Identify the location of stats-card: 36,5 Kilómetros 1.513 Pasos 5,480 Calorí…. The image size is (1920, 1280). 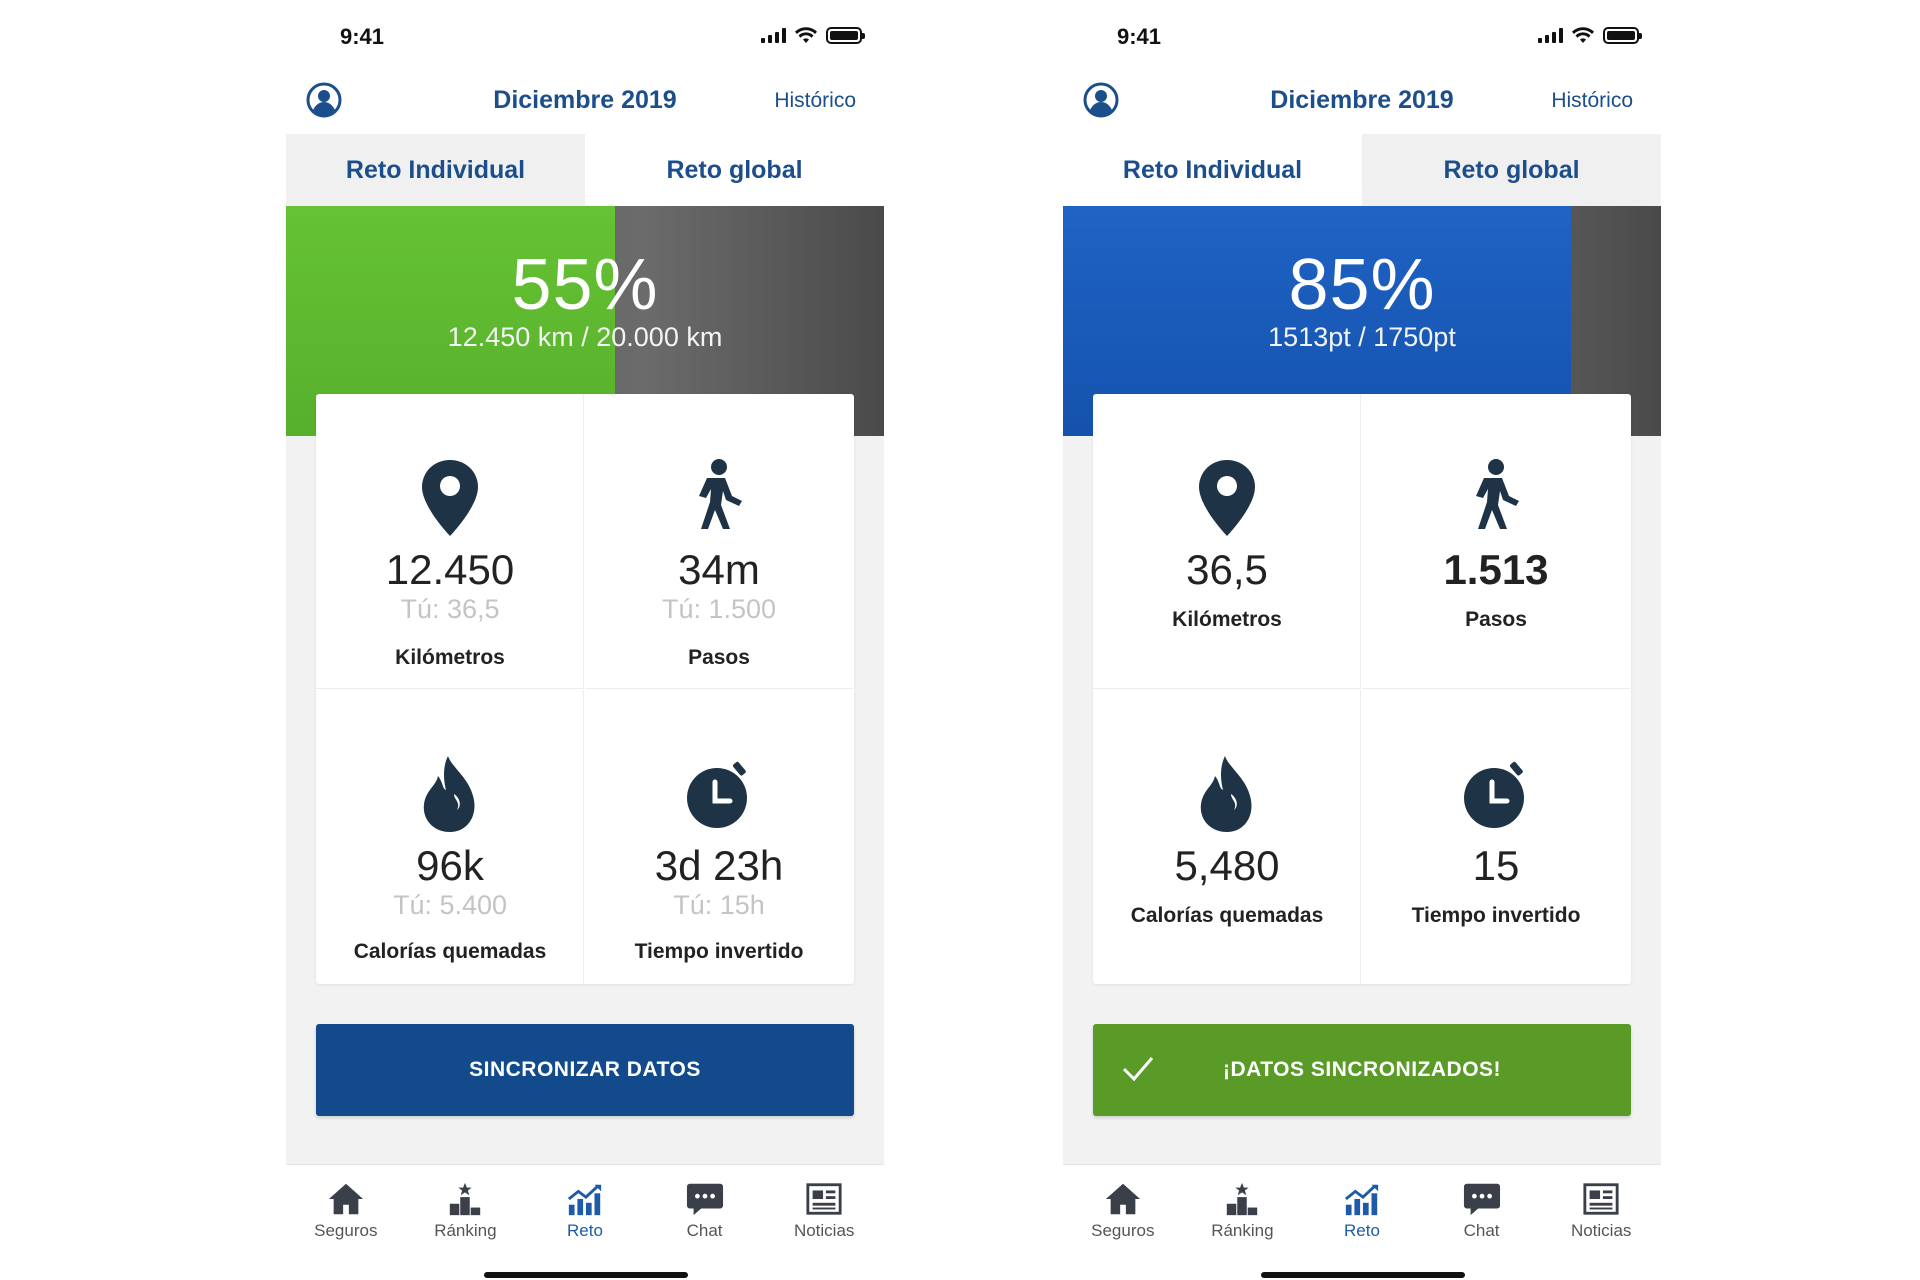
(1362, 689).